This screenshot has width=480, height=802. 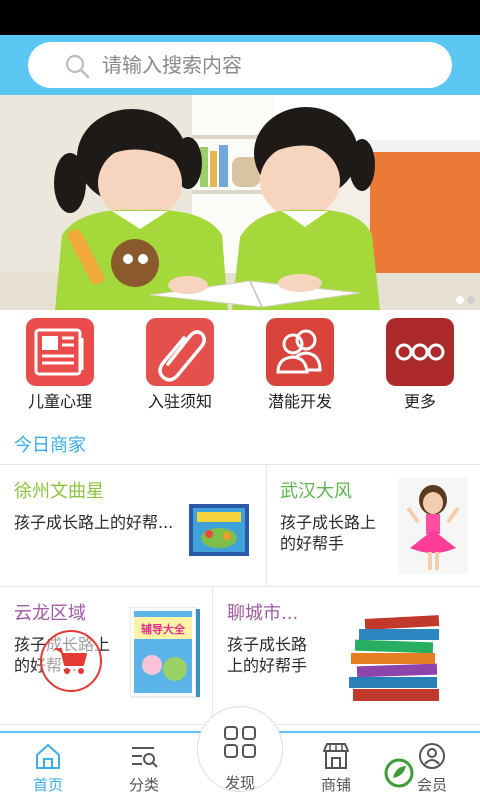 I want to click on nav-label: 商铺, so click(x=335, y=785).